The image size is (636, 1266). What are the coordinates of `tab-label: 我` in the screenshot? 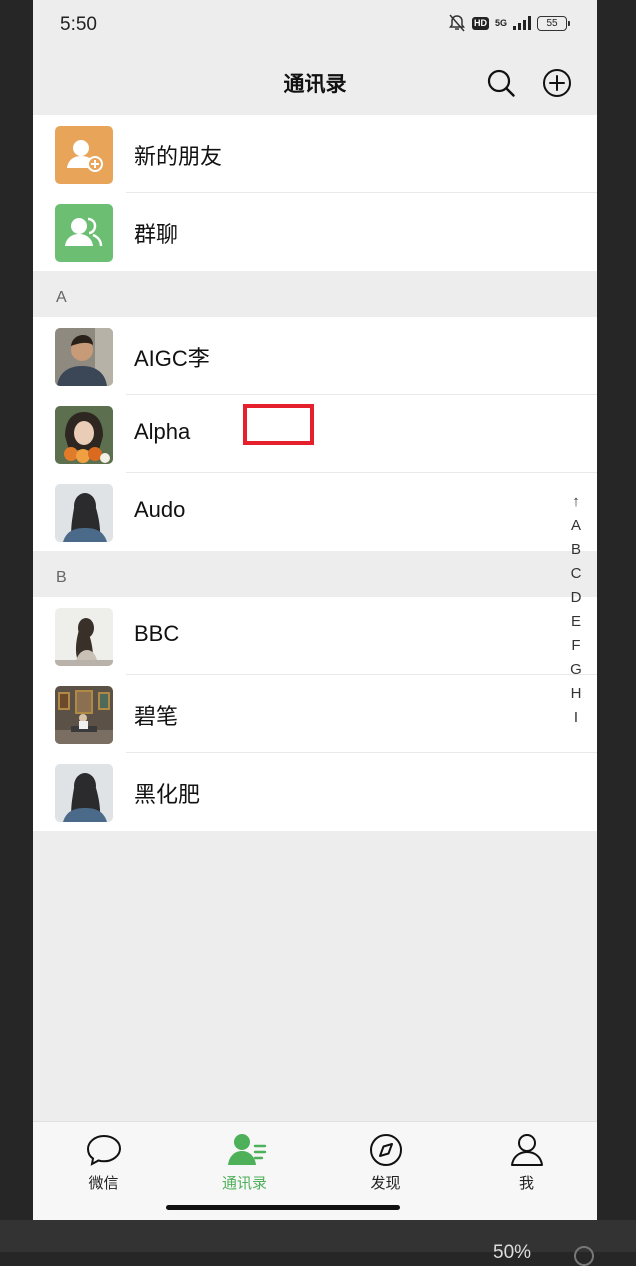 It's located at (526, 1183).